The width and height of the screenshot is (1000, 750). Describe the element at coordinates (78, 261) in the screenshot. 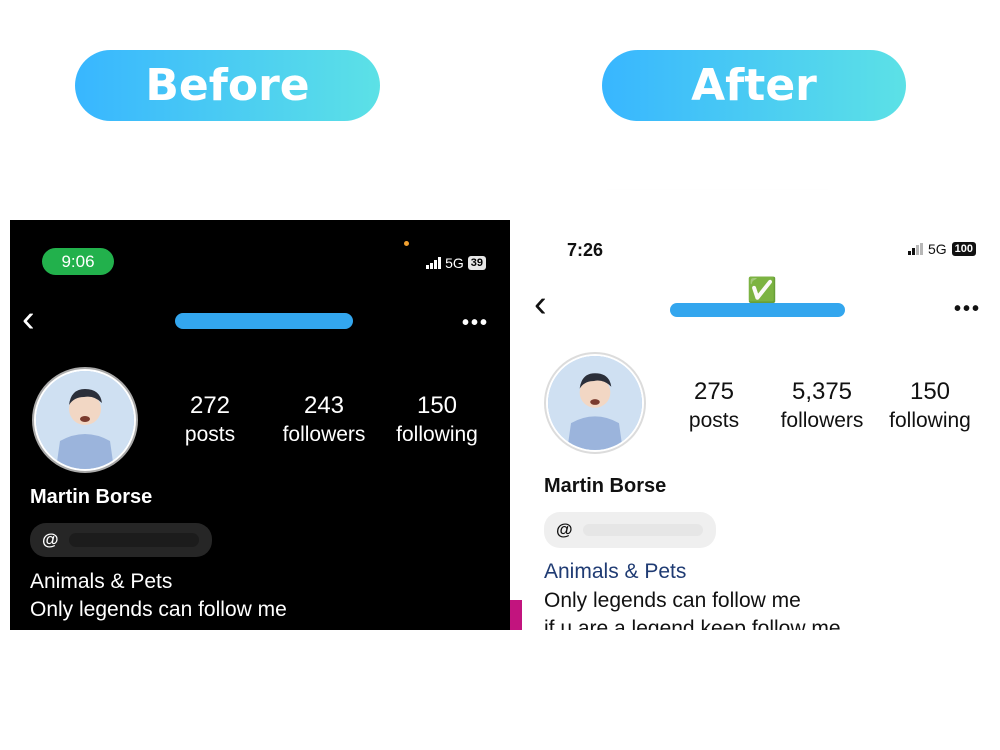

I see `status-time: 9:06` at that location.